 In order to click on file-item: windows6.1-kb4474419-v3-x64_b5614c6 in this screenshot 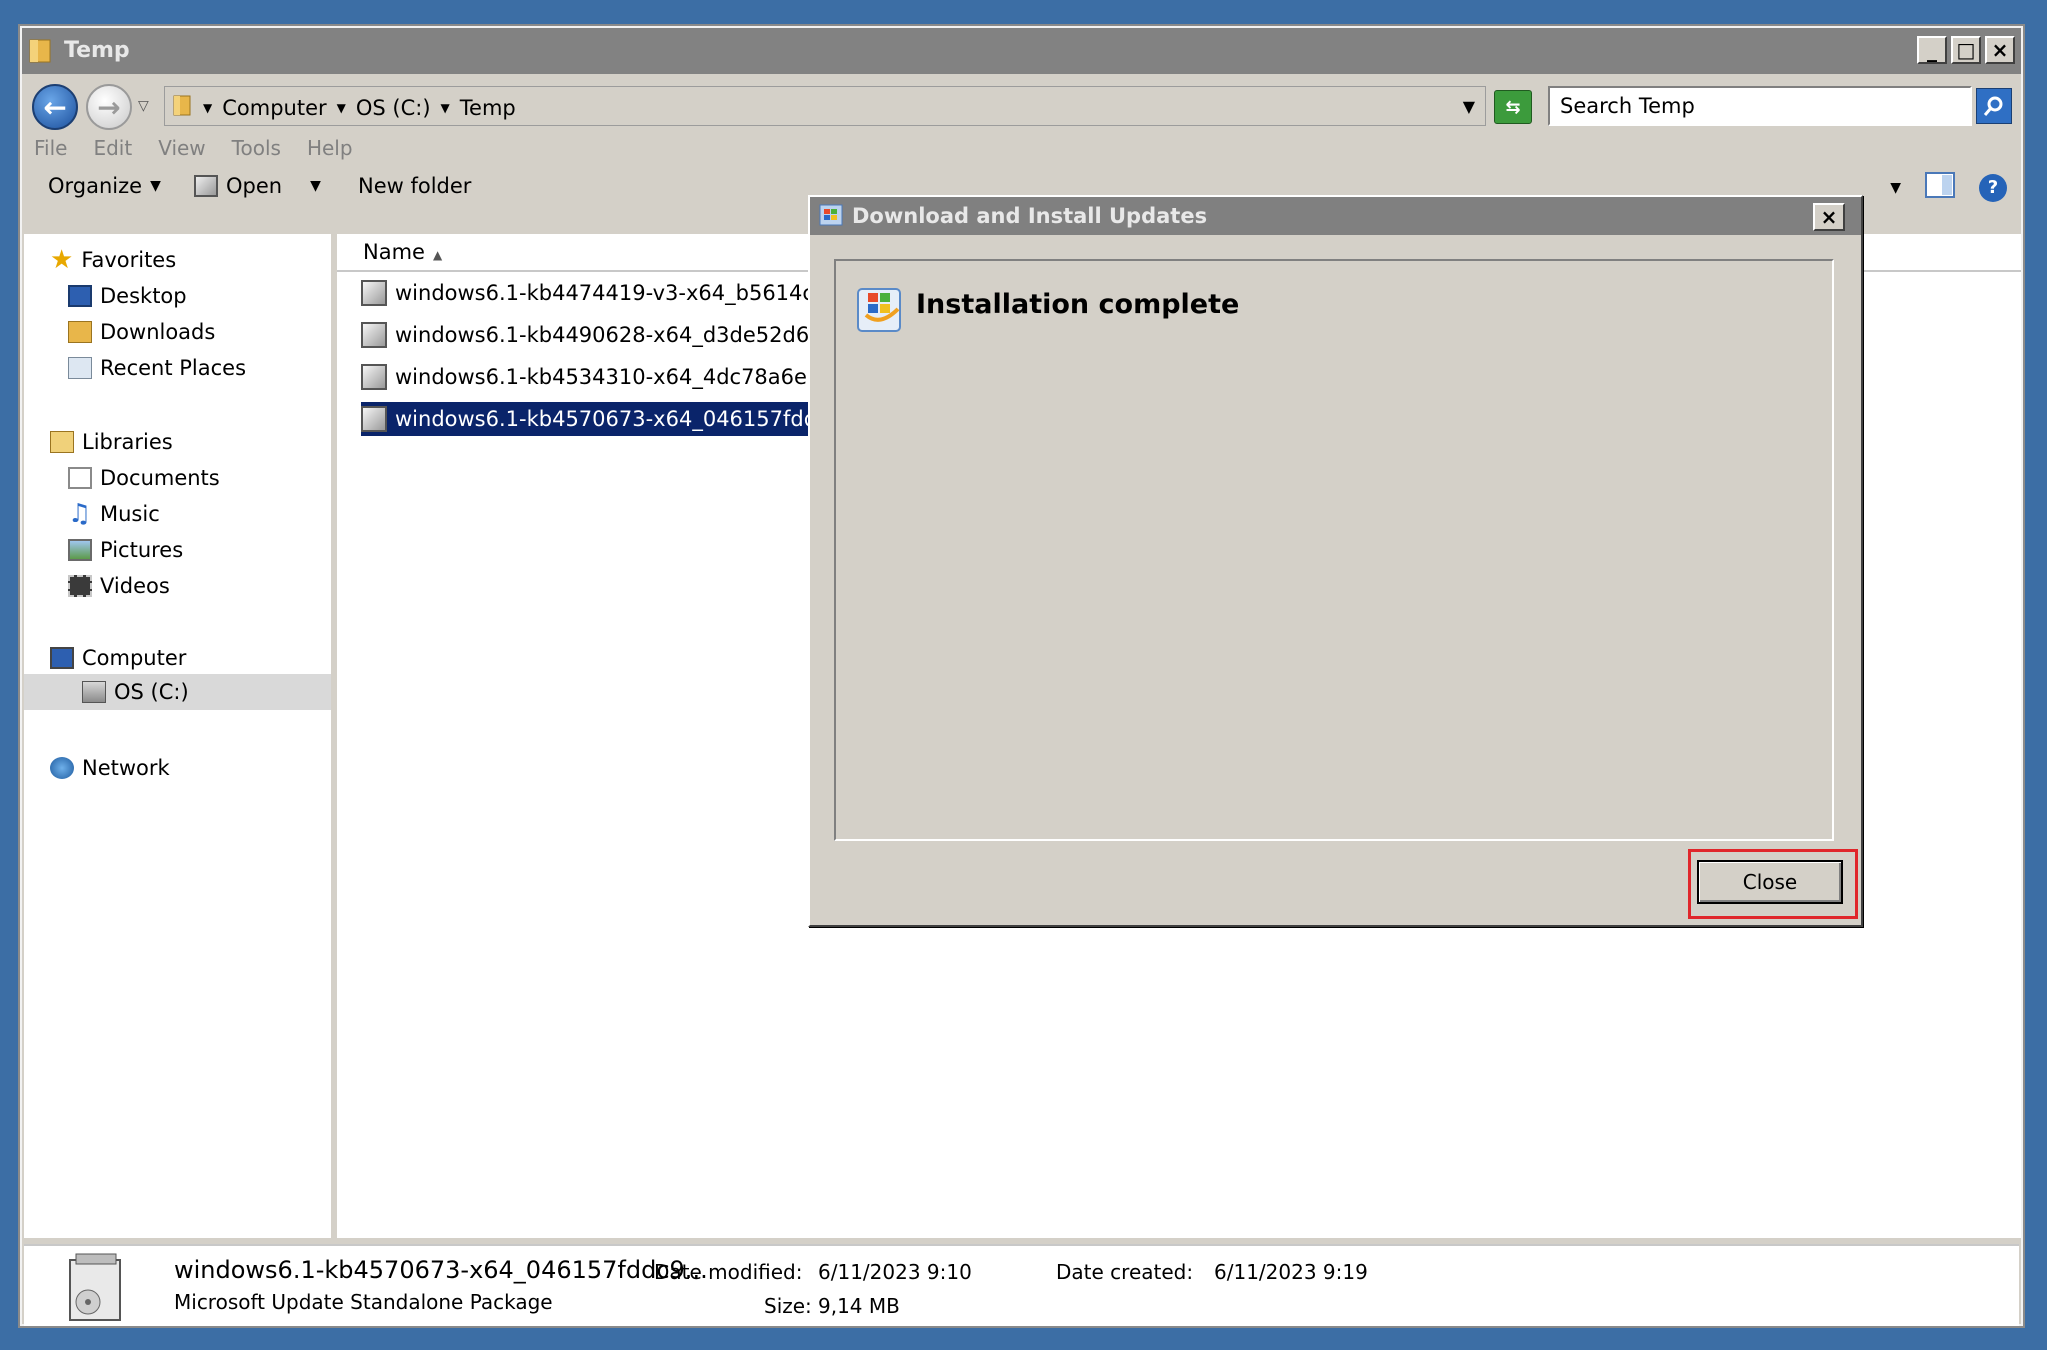, I will do `click(596, 293)`.